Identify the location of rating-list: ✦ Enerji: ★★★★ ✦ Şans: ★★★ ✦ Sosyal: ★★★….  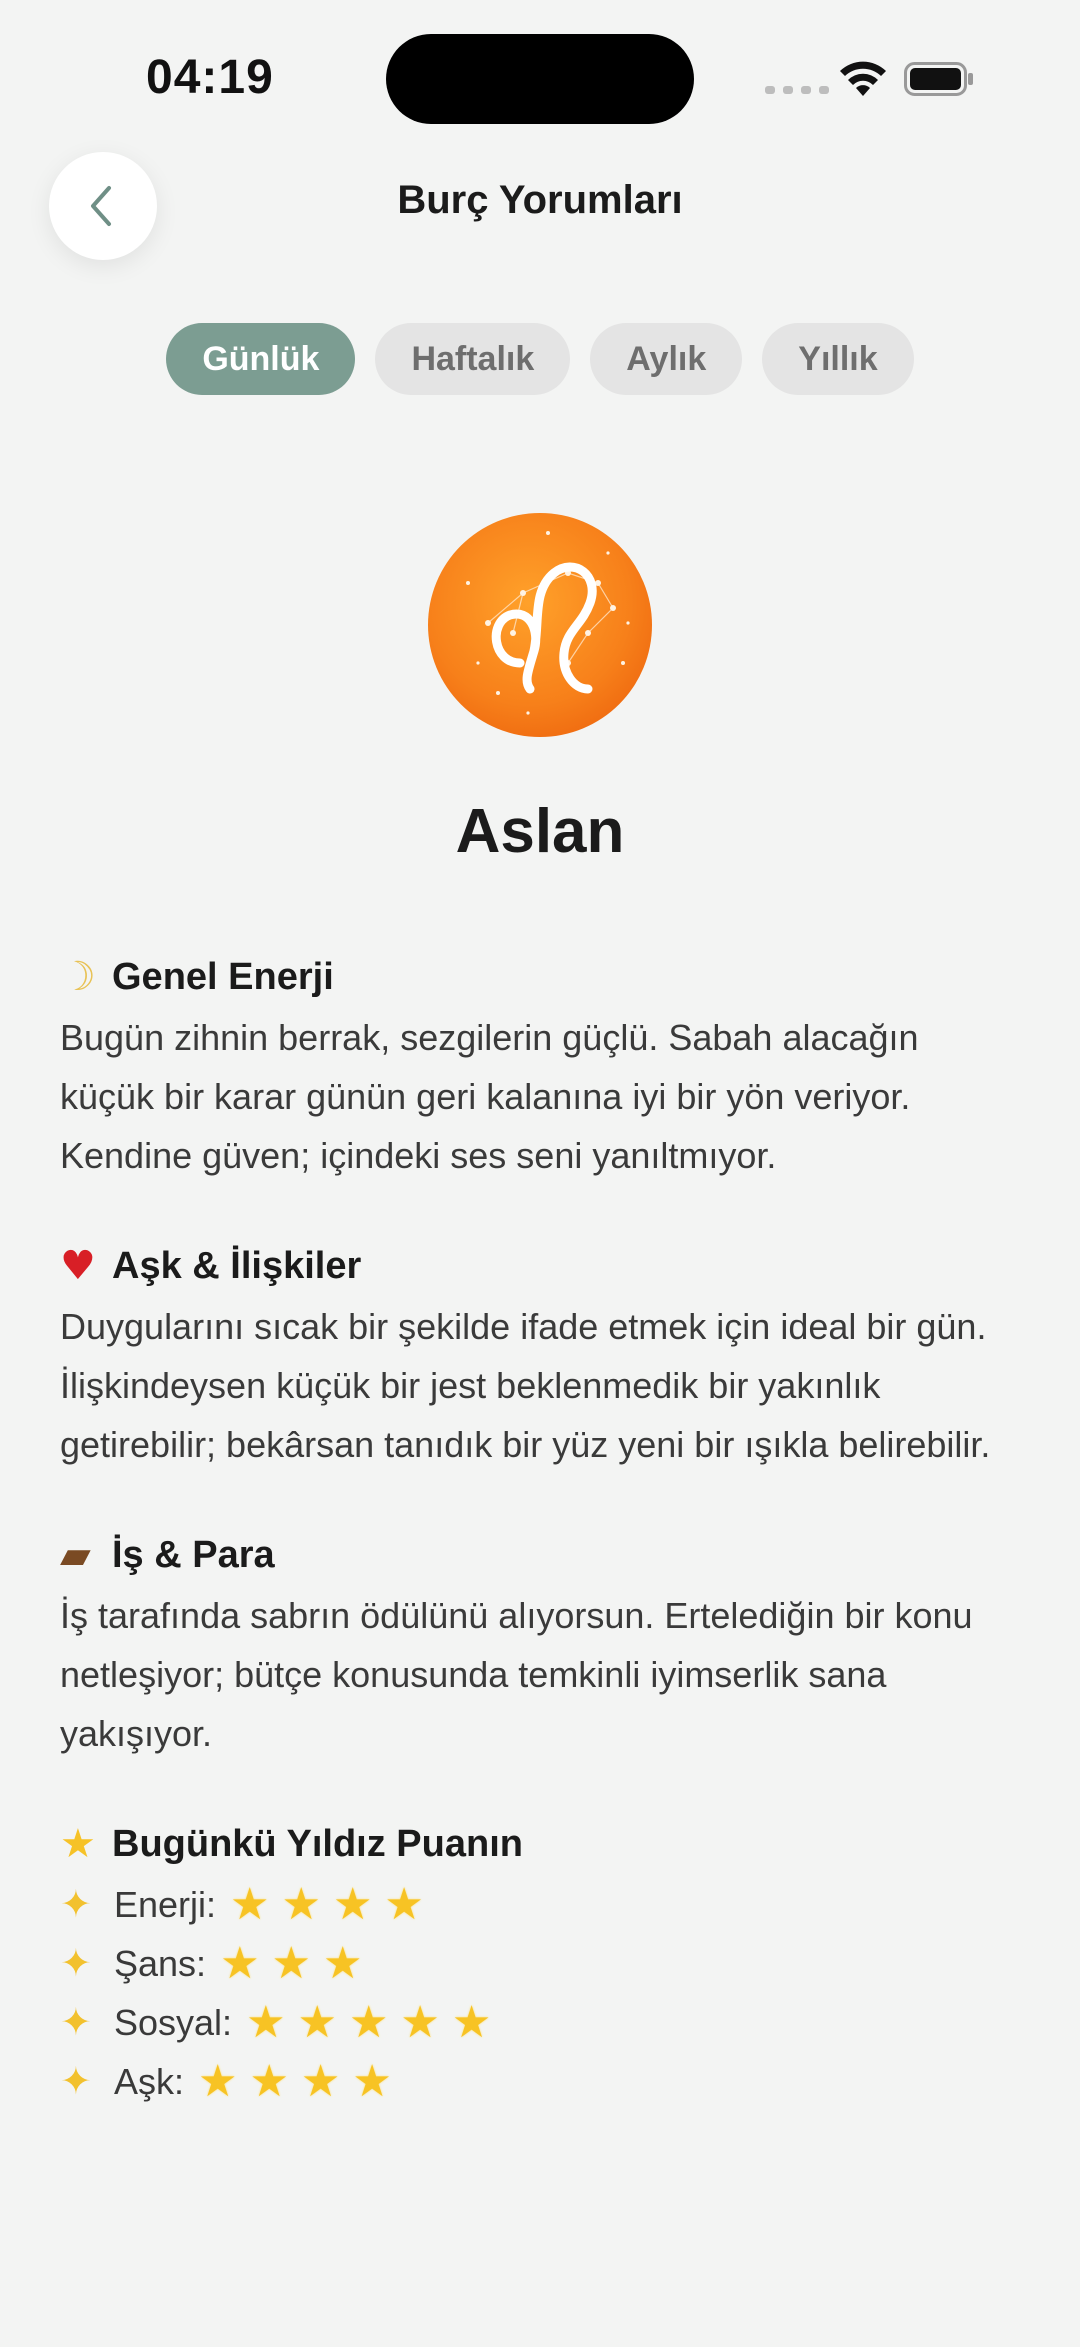
(540, 1993).